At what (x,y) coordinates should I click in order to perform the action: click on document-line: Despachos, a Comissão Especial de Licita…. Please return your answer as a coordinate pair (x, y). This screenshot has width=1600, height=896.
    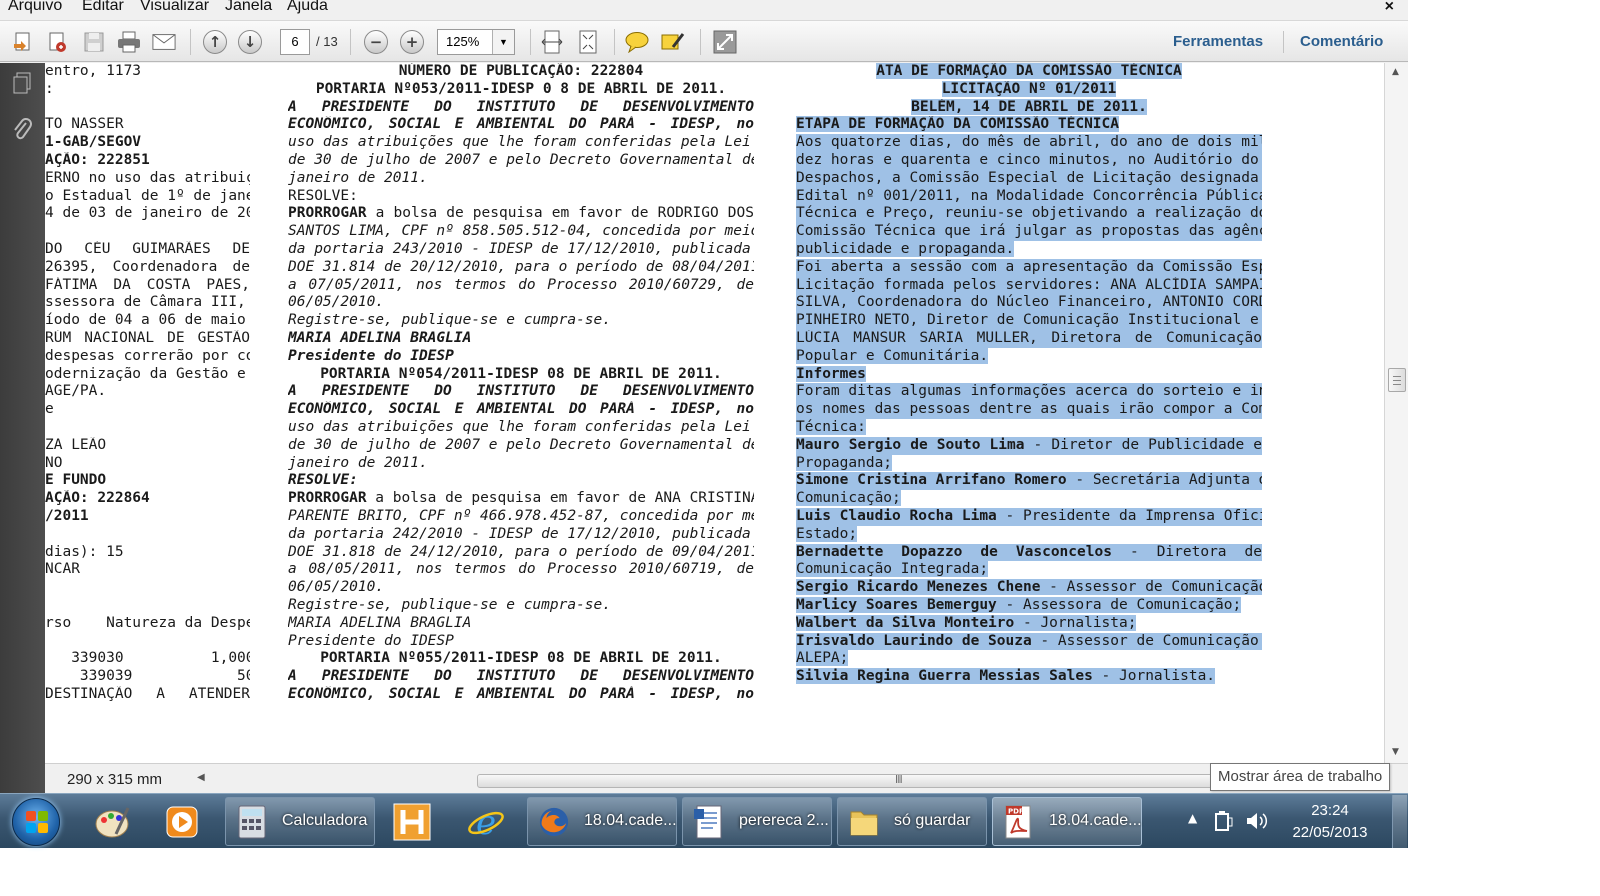
    Looking at the image, I should click on (1029, 178).